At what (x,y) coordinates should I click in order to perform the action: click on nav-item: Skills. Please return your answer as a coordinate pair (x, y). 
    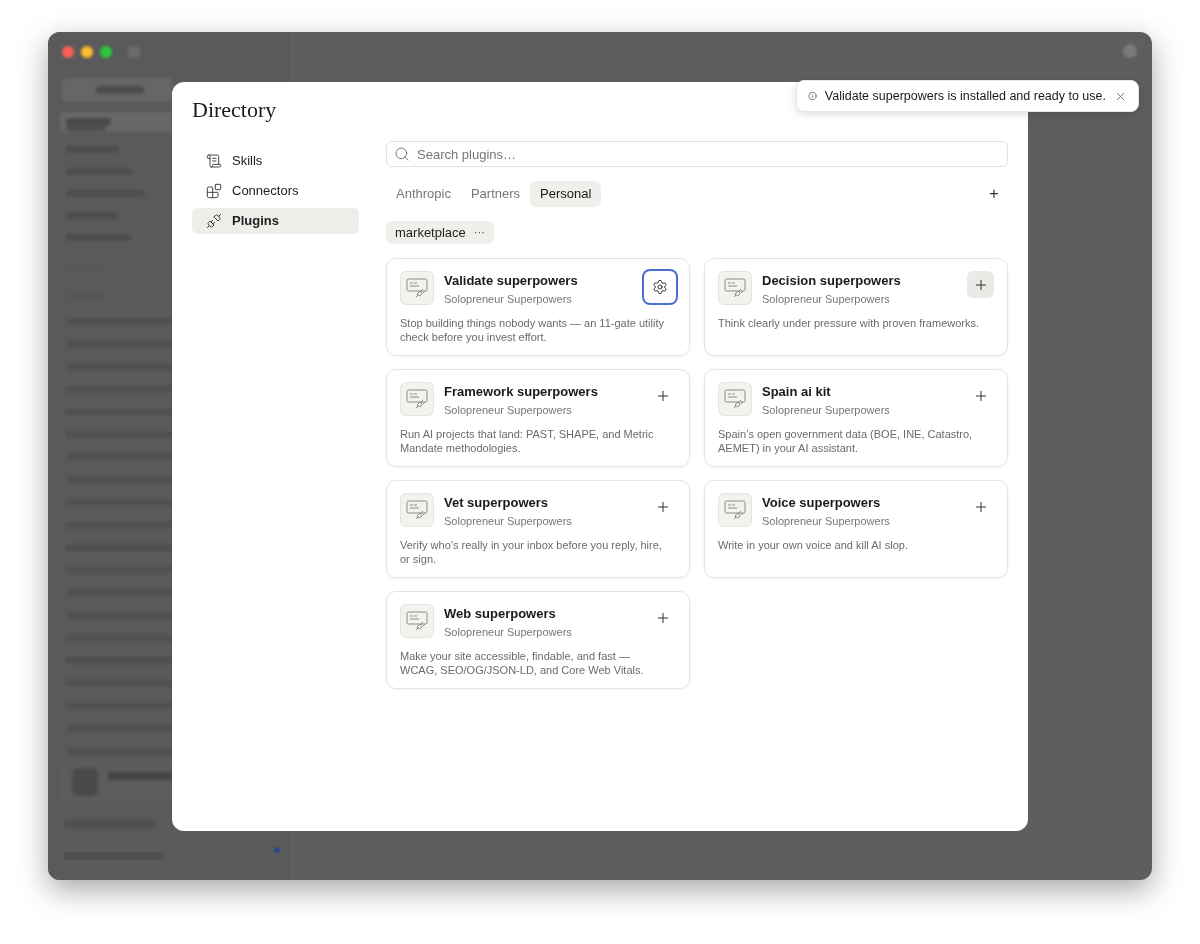
    Looking at the image, I should click on (275, 161).